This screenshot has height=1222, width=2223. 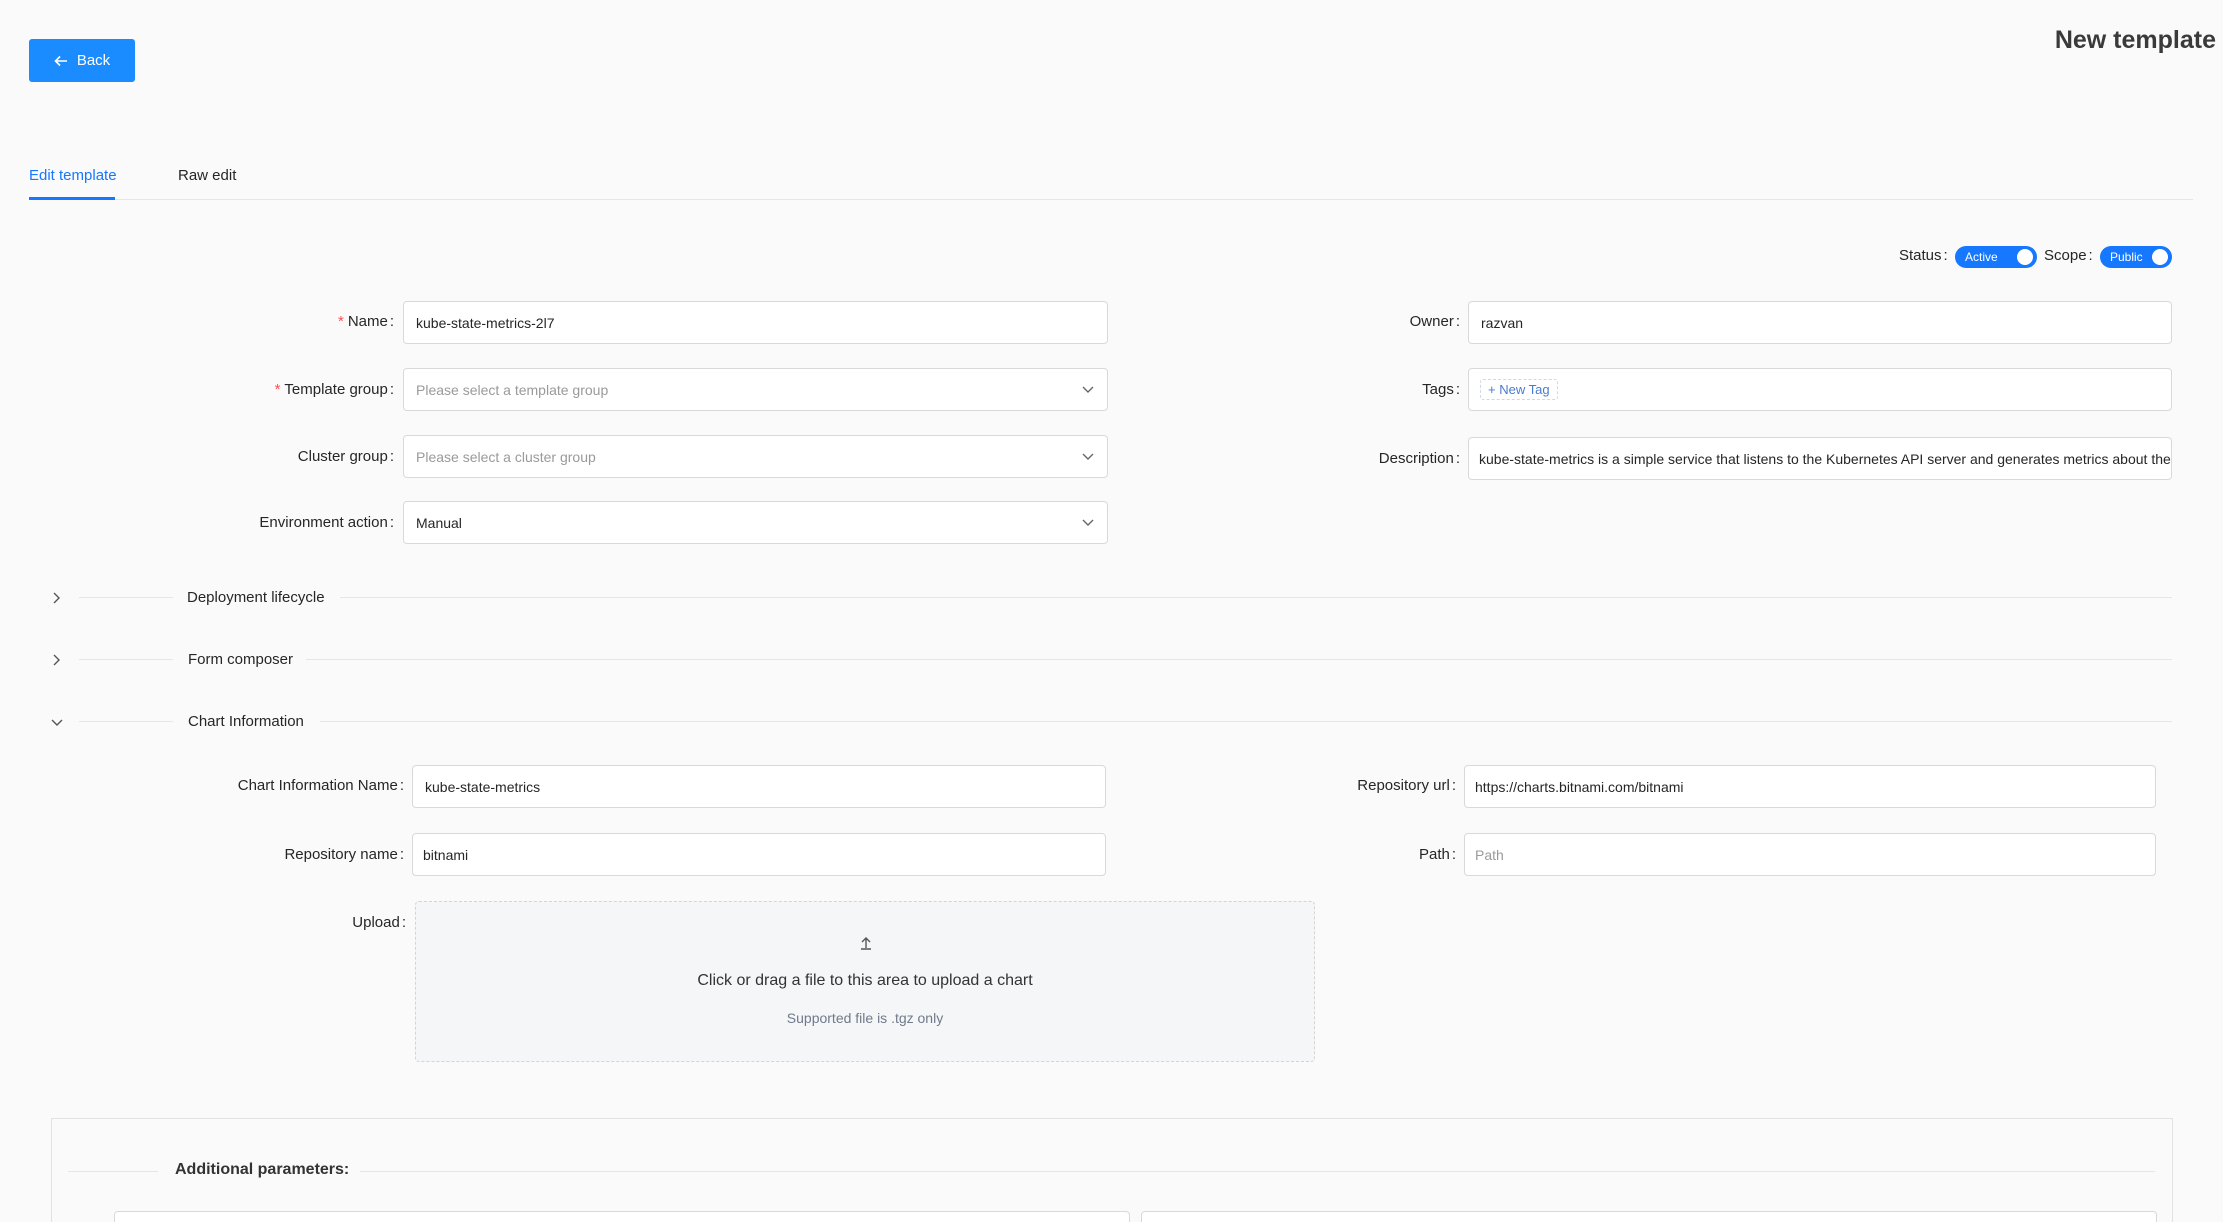 What do you see at coordinates (759, 786) in the screenshot?
I see `chart-name-input: kube-state-metrics` at bounding box center [759, 786].